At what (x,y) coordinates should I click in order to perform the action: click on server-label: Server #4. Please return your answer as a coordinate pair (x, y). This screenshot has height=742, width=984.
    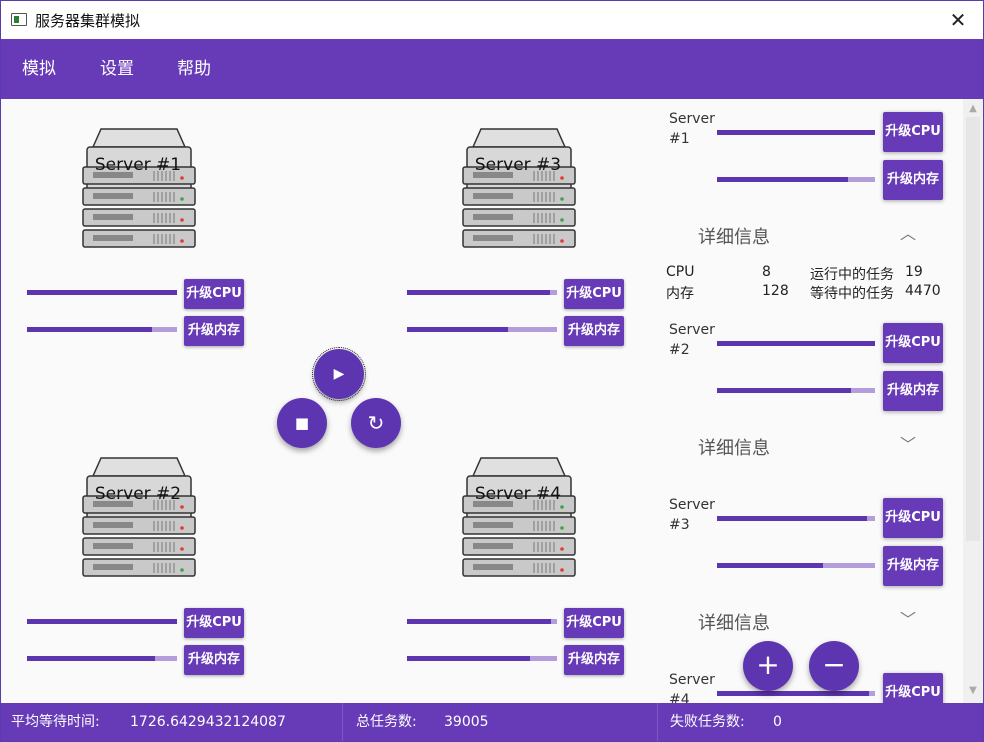
    Looking at the image, I should click on (692, 687).